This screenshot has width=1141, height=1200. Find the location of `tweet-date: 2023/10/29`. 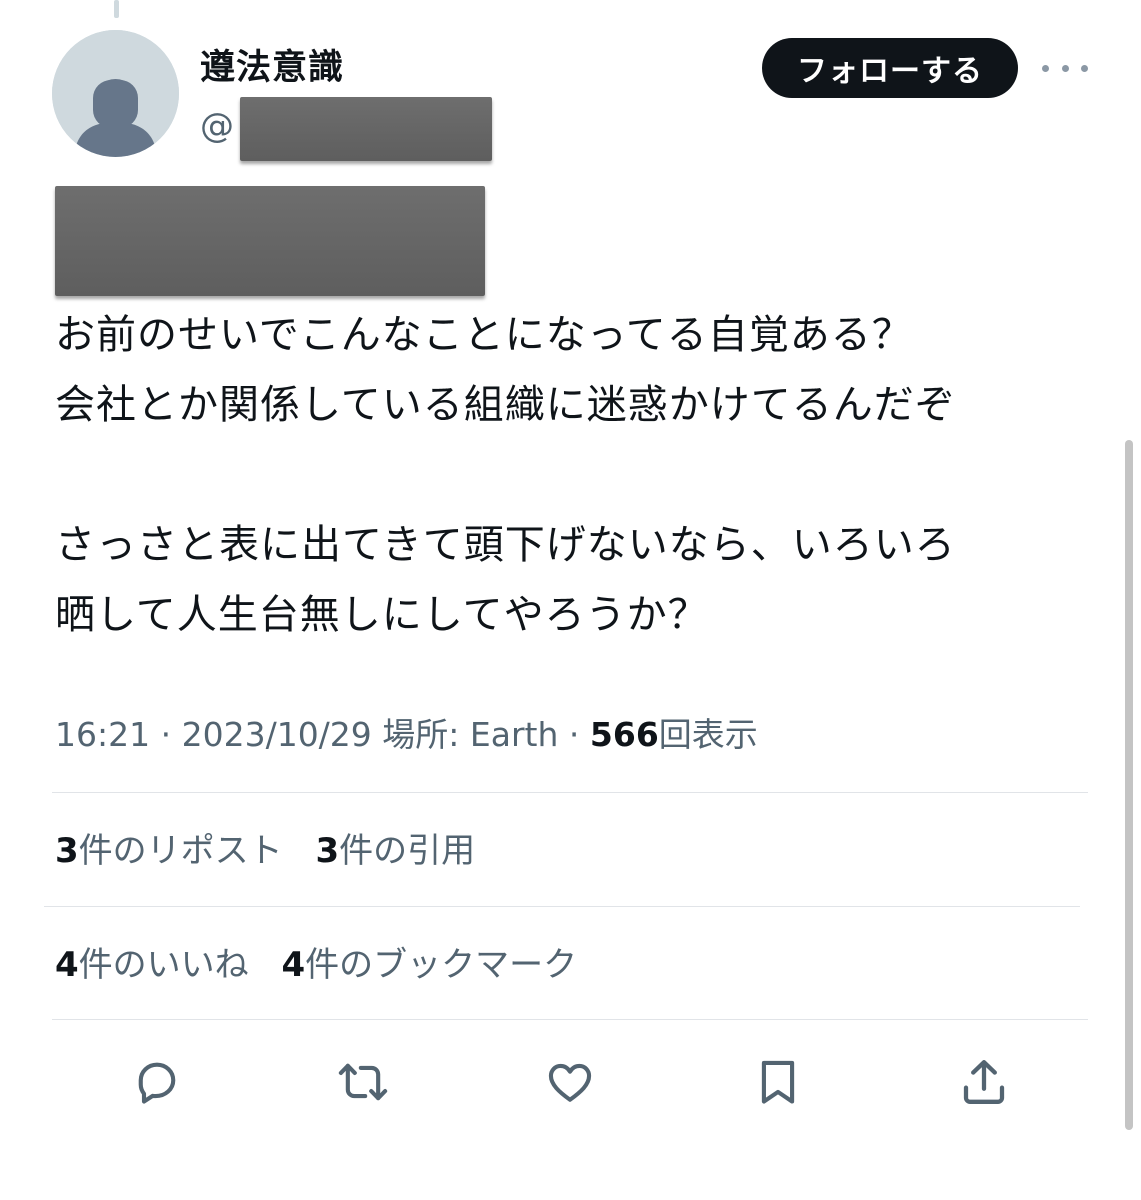

tweet-date: 2023/10/29 is located at coordinates (277, 734).